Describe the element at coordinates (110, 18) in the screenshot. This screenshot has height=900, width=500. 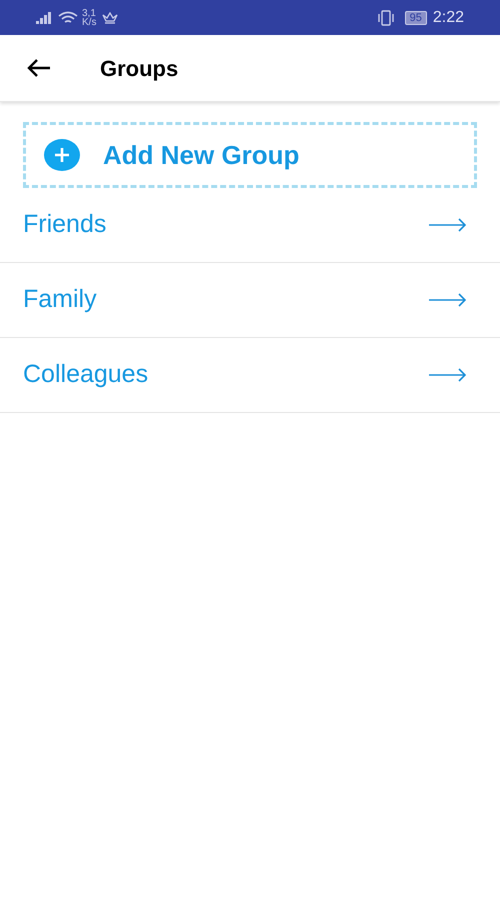
I see `crown-icon` at that location.